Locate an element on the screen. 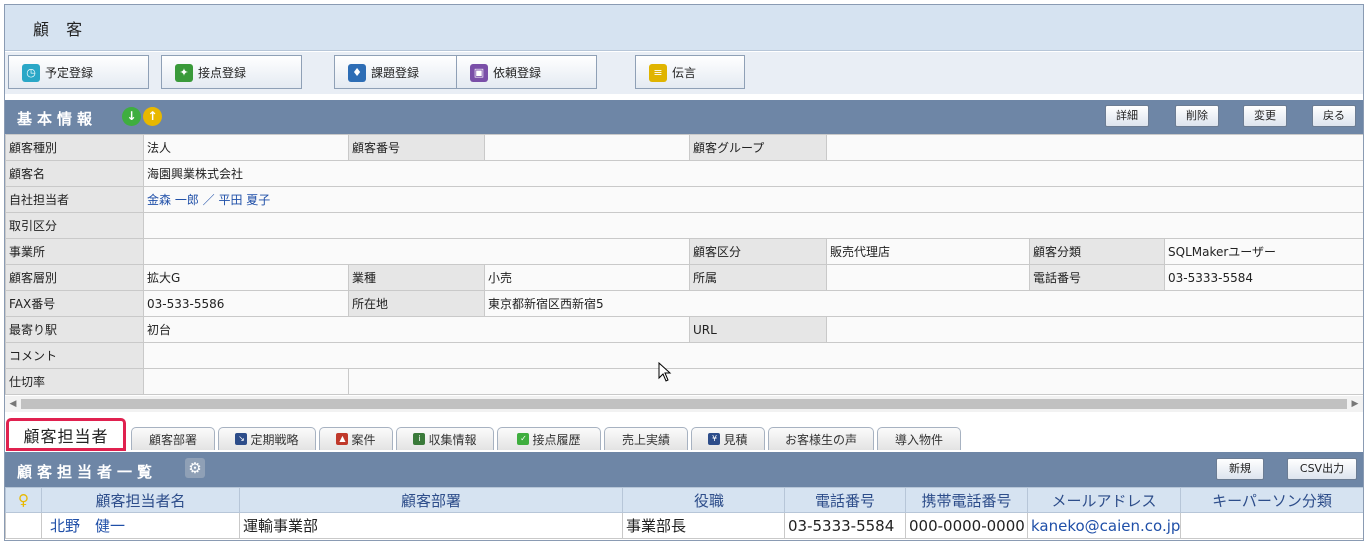 The width and height of the screenshot is (1367, 543). tab-contact-history: ✓ 接点履歴 is located at coordinates (549, 438).